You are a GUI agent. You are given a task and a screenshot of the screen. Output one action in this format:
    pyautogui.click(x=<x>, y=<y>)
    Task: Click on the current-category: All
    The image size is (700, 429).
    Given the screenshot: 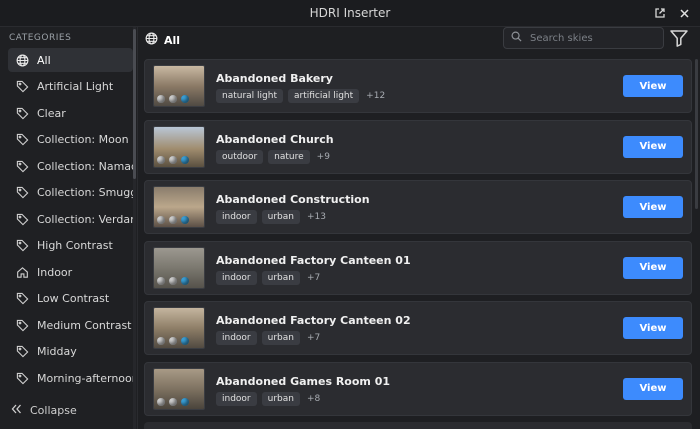 What is the action you would take?
    pyautogui.click(x=162, y=40)
    